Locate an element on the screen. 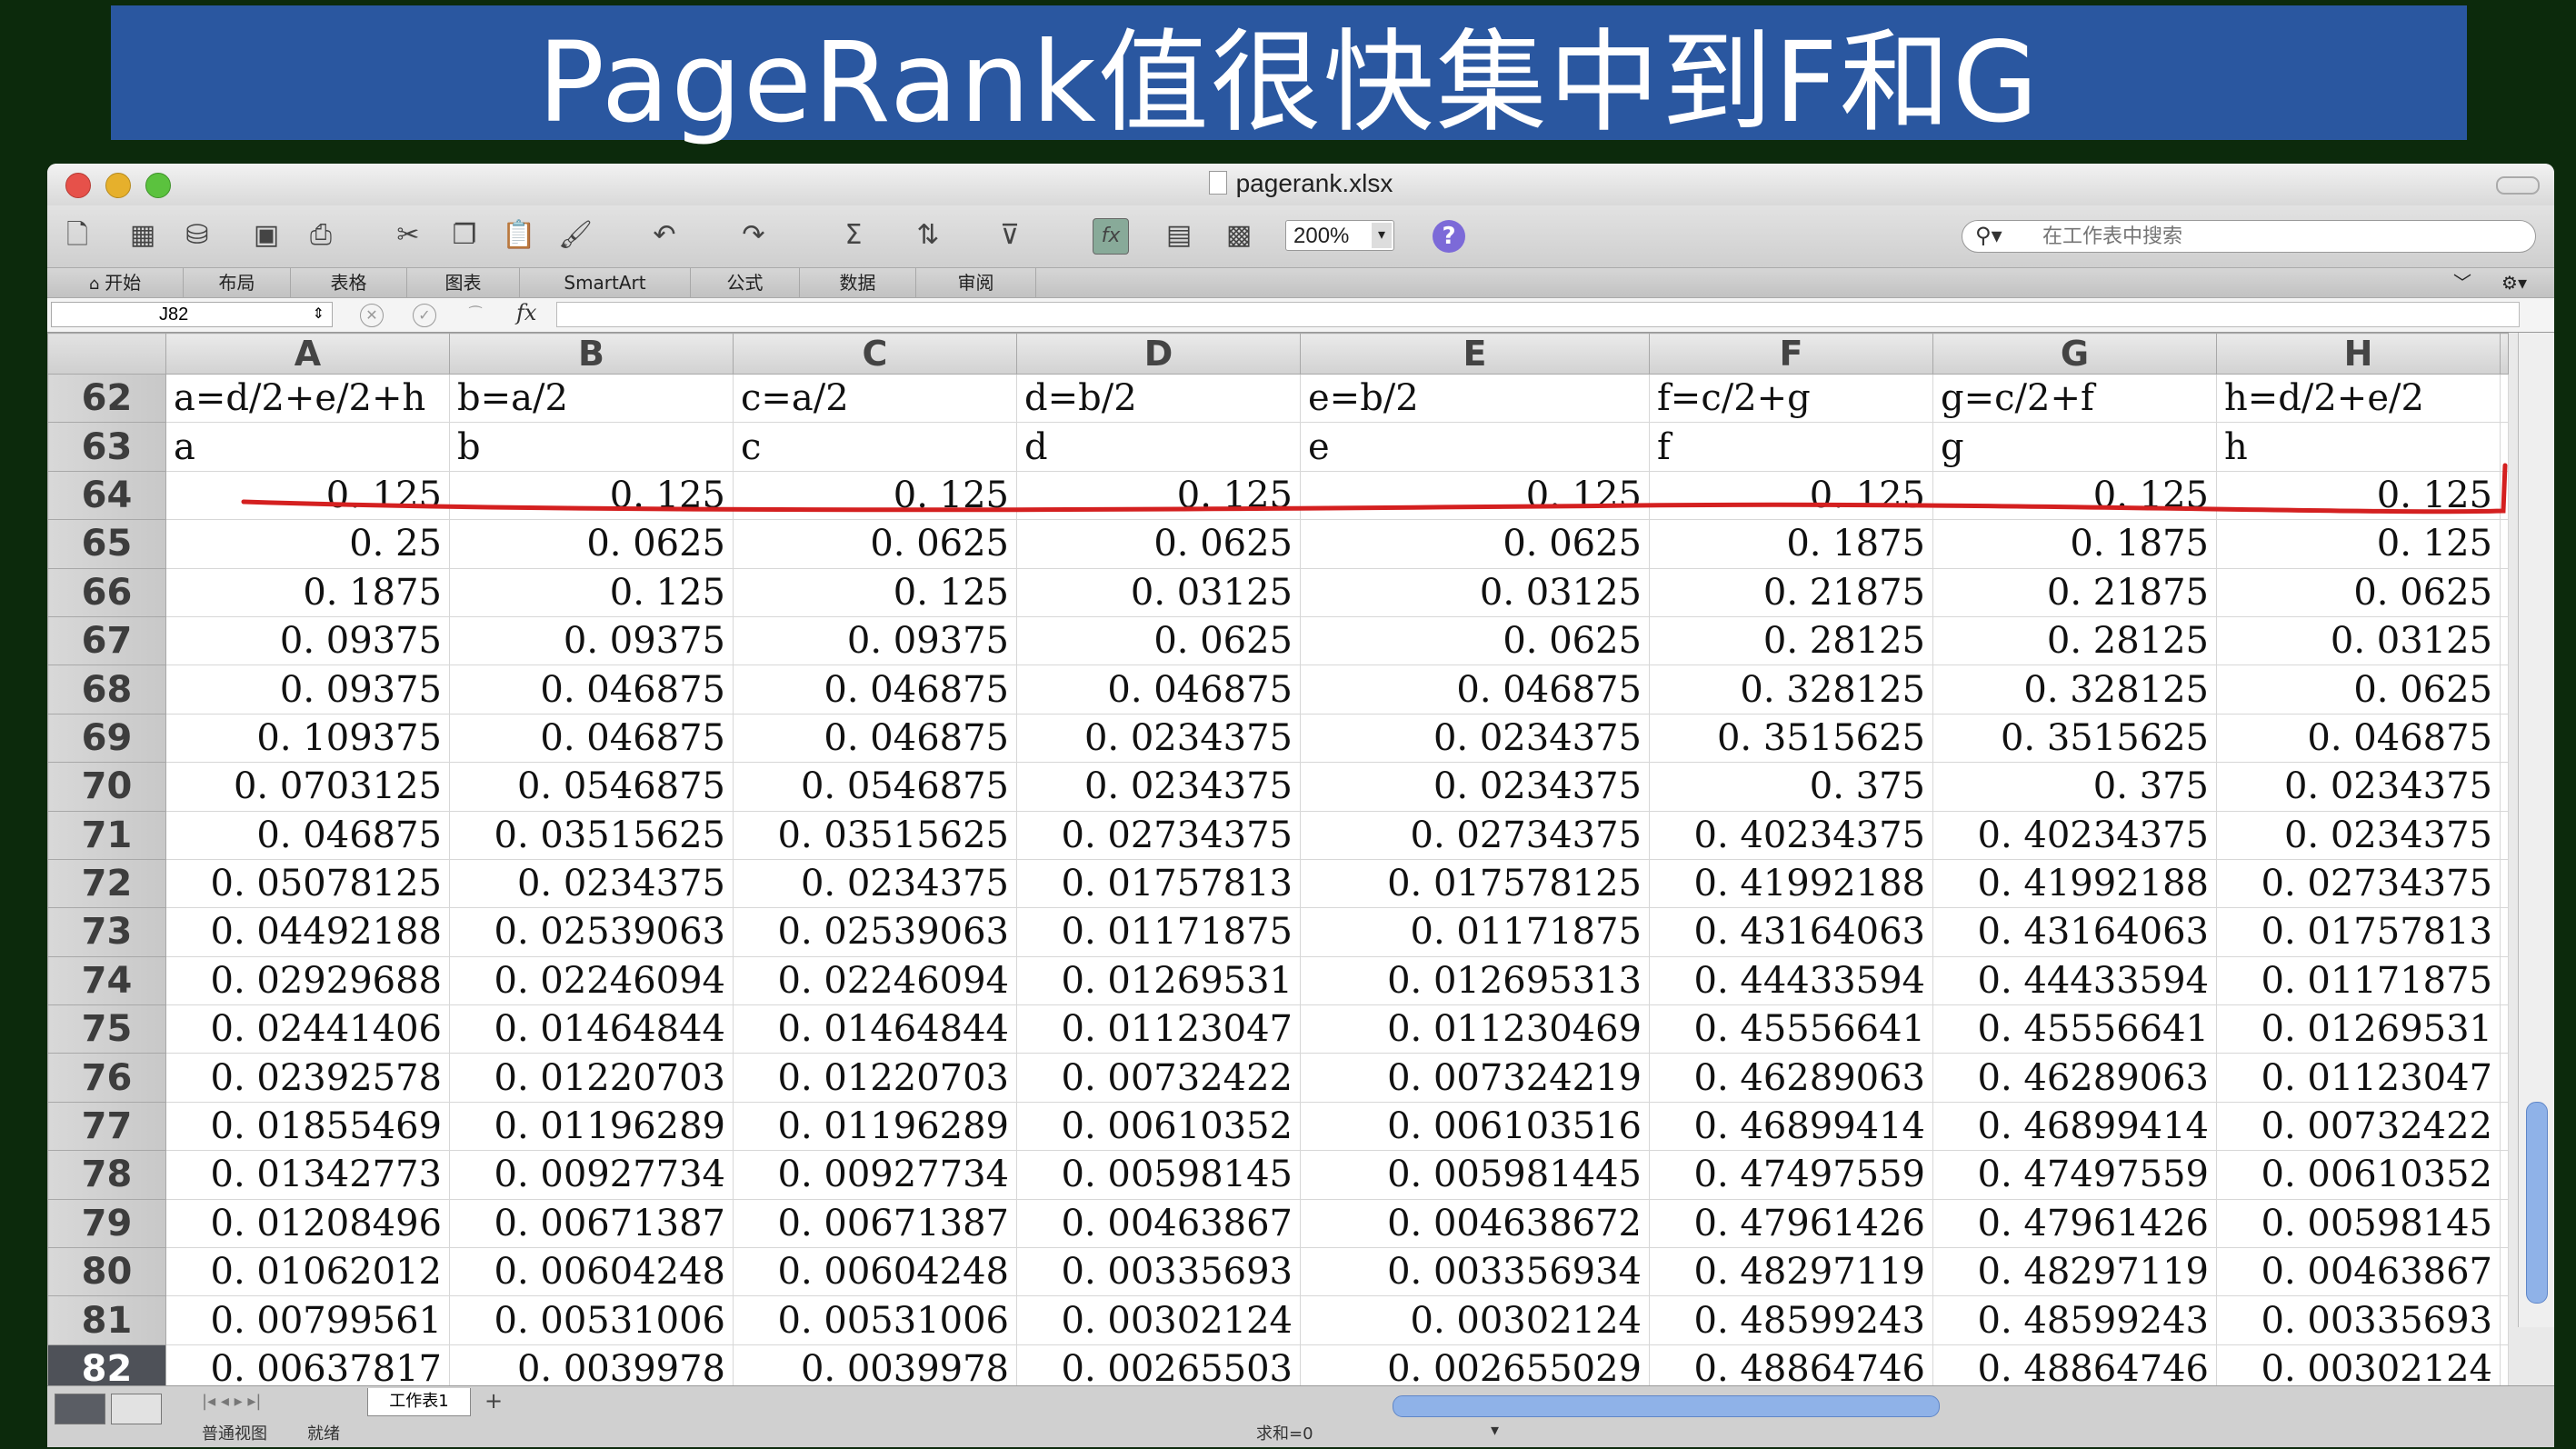 Image resolution: width=2576 pixels, height=1449 pixels. row-header: 70 is located at coordinates (106, 787).